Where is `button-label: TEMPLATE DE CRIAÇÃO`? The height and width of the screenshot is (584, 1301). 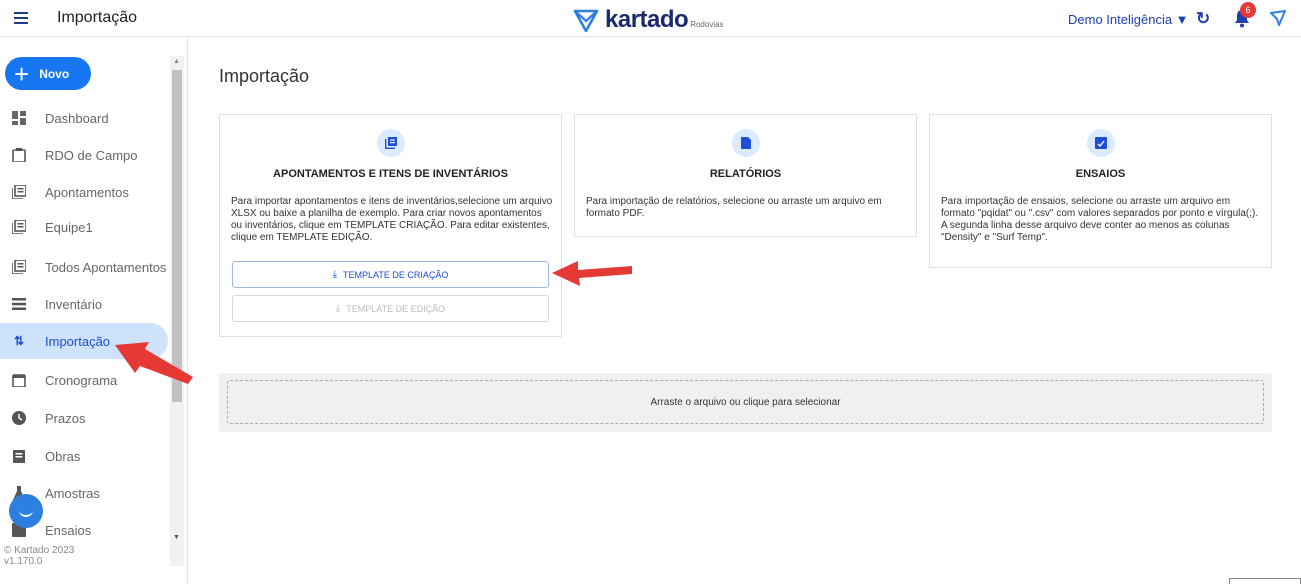 button-label: TEMPLATE DE CRIAÇÃO is located at coordinates (396, 274).